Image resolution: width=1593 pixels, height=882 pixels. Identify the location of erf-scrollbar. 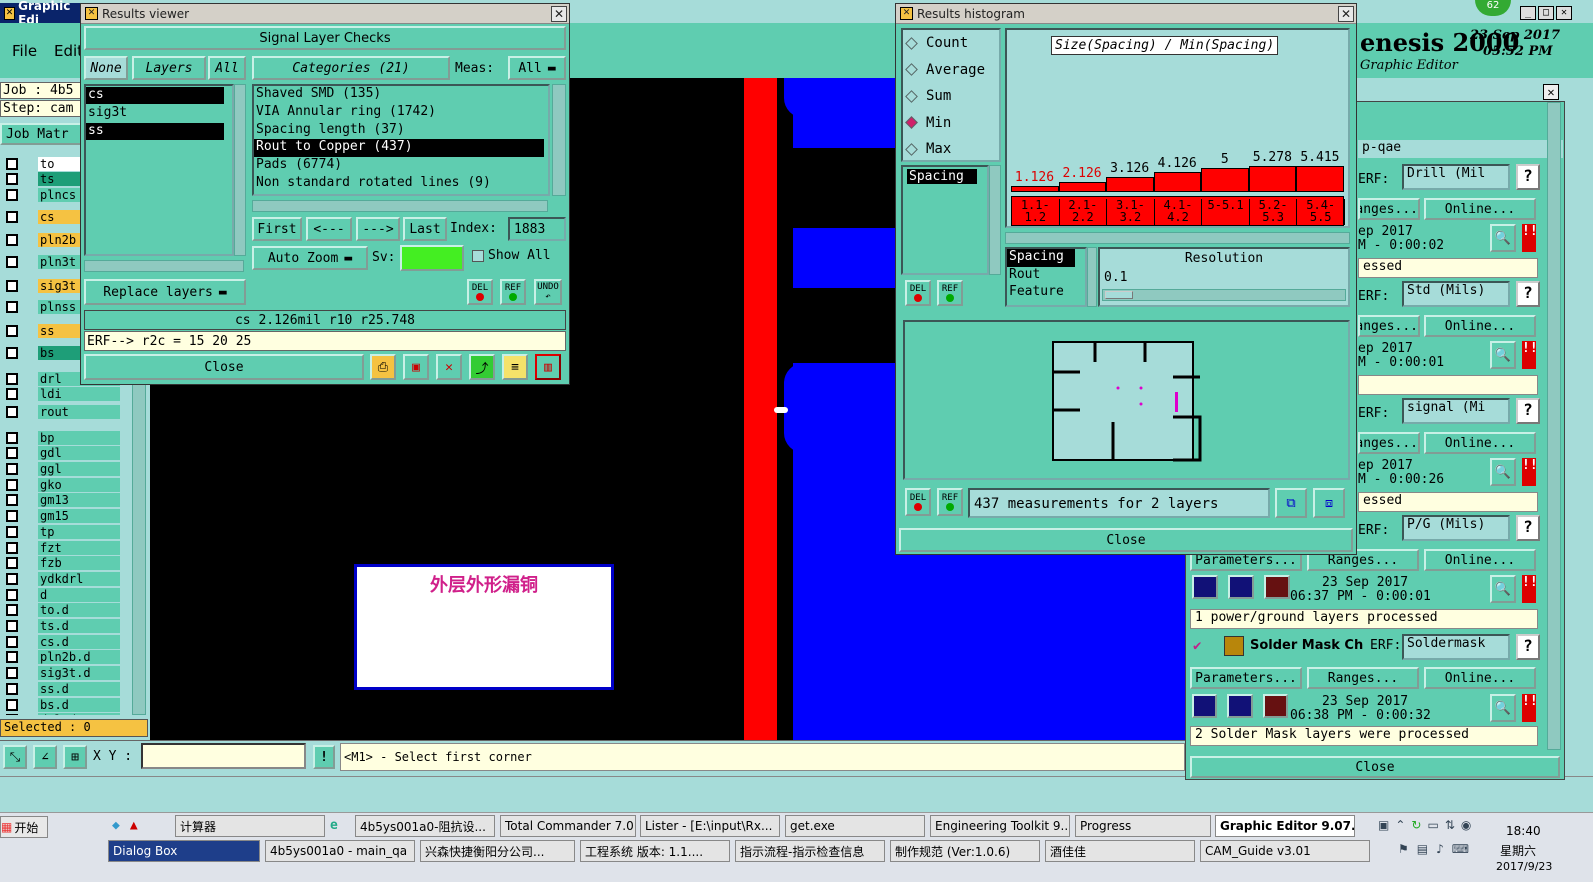
(1554, 426).